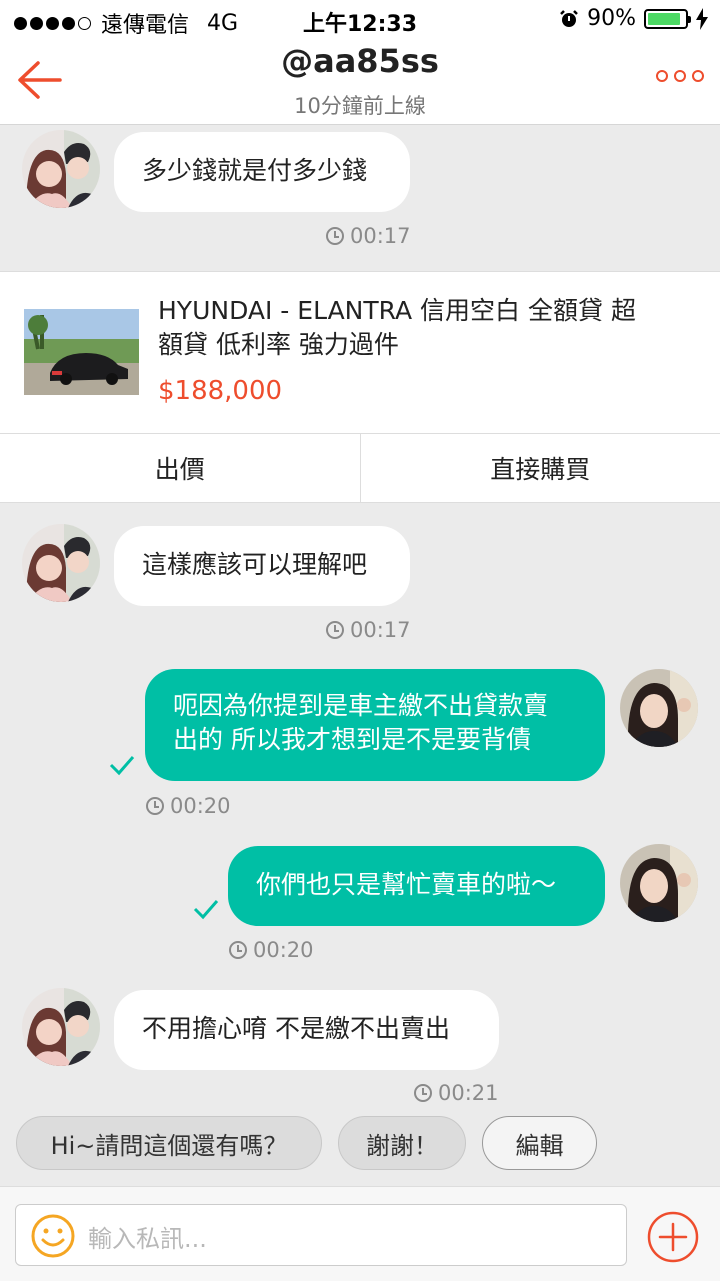  What do you see at coordinates (180, 468) in the screenshot?
I see `make-offer-button: 出價` at bounding box center [180, 468].